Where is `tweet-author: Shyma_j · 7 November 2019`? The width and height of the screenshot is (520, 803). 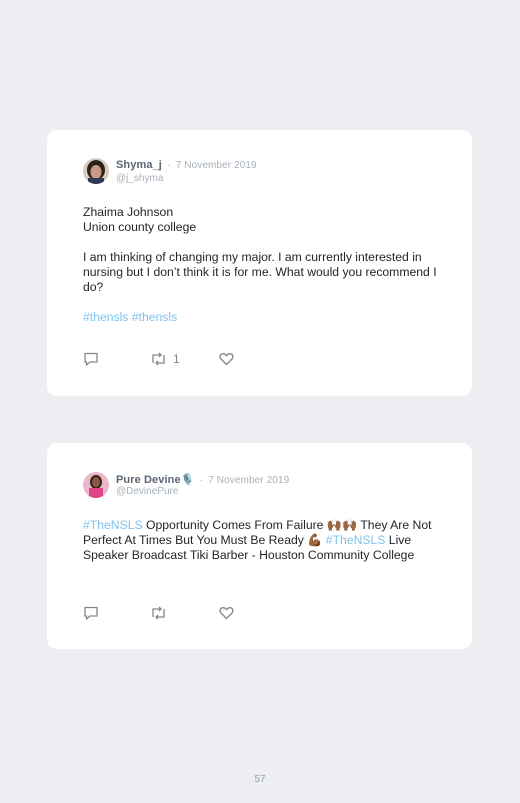 tweet-author: Shyma_j · 7 November 2019 is located at coordinates (186, 165).